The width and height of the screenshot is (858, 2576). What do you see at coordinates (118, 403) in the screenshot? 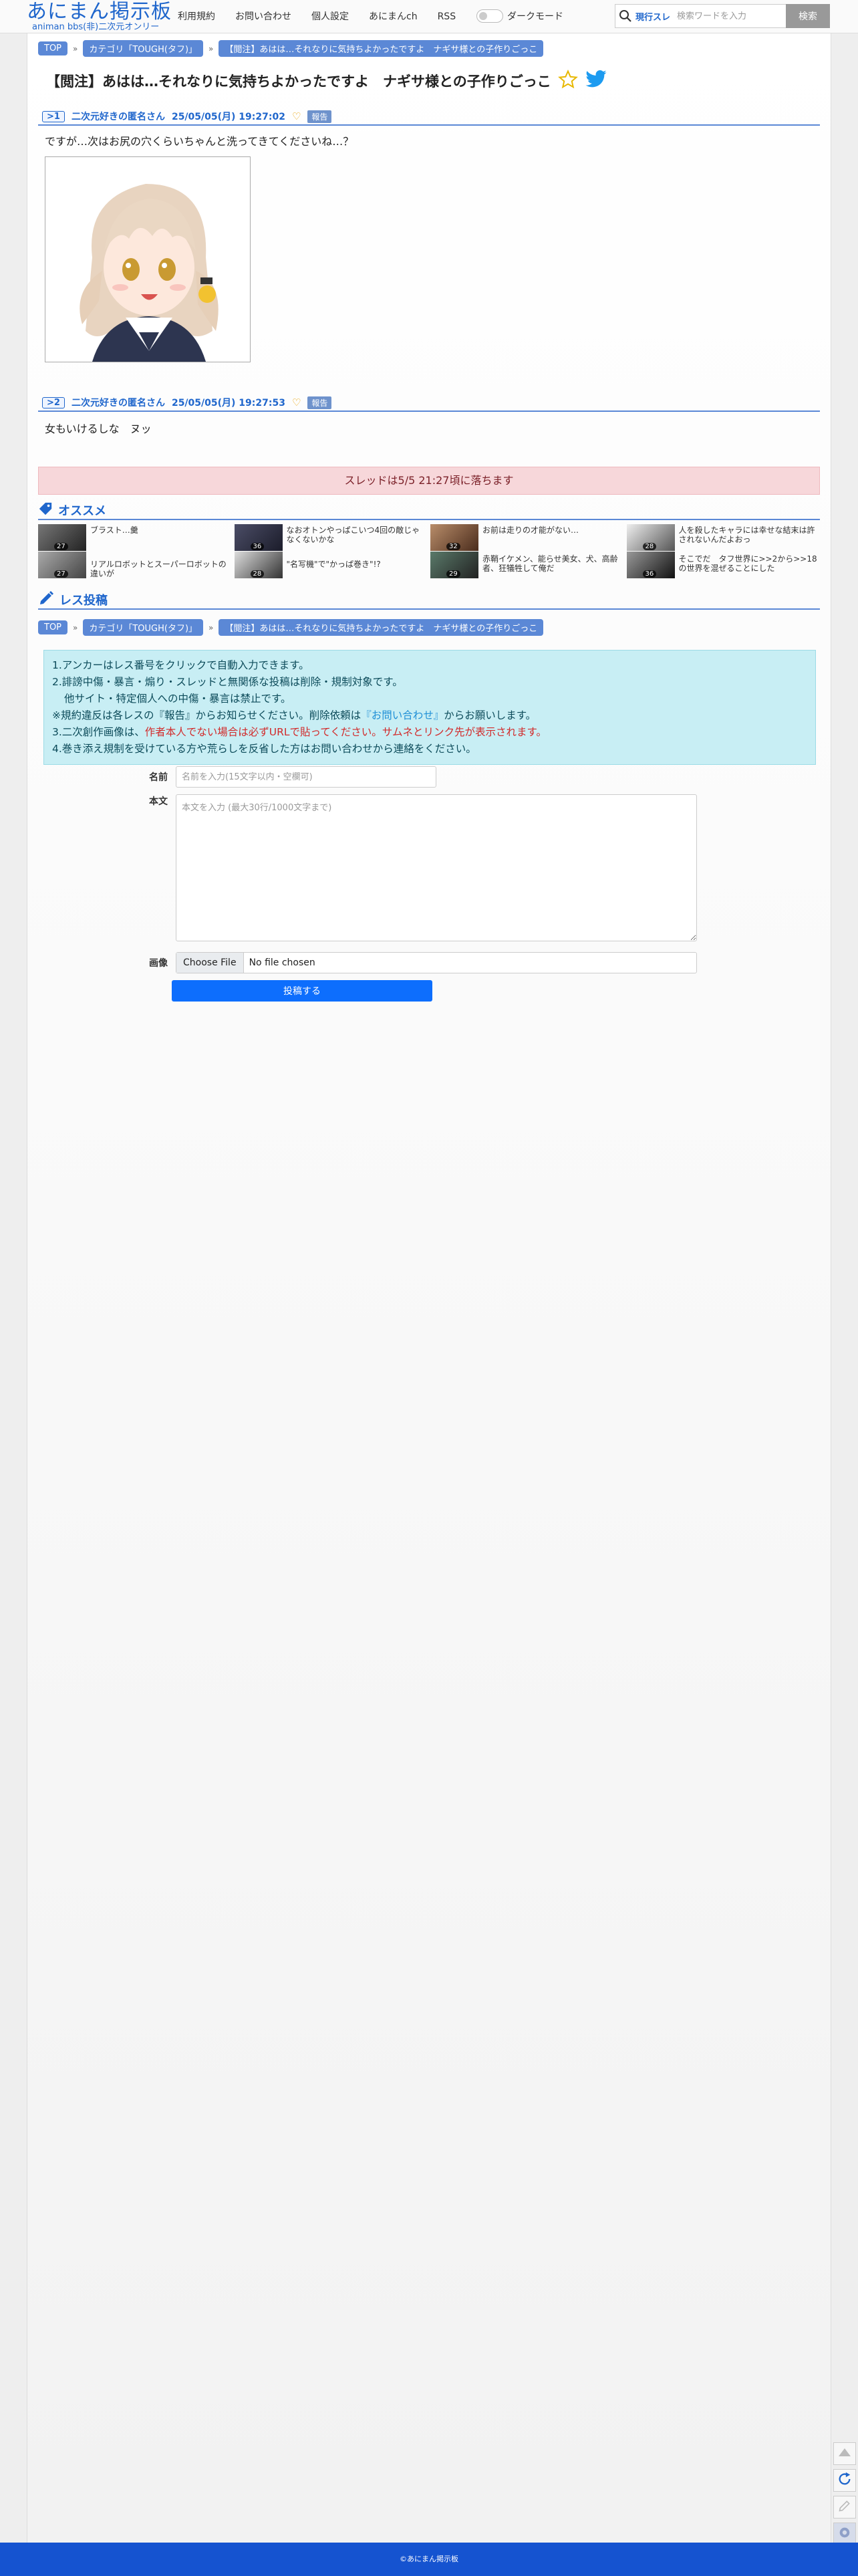
I see `poster-name: 二次元好きの匿名さん` at bounding box center [118, 403].